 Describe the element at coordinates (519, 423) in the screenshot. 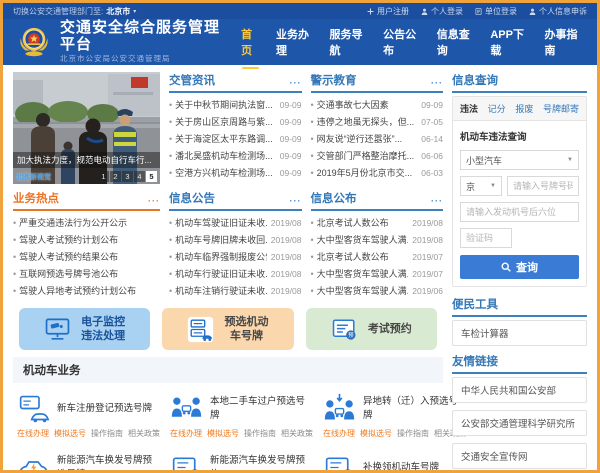

I see `friend-link-traffic-research: 公安部交通管理科学研究所` at that location.